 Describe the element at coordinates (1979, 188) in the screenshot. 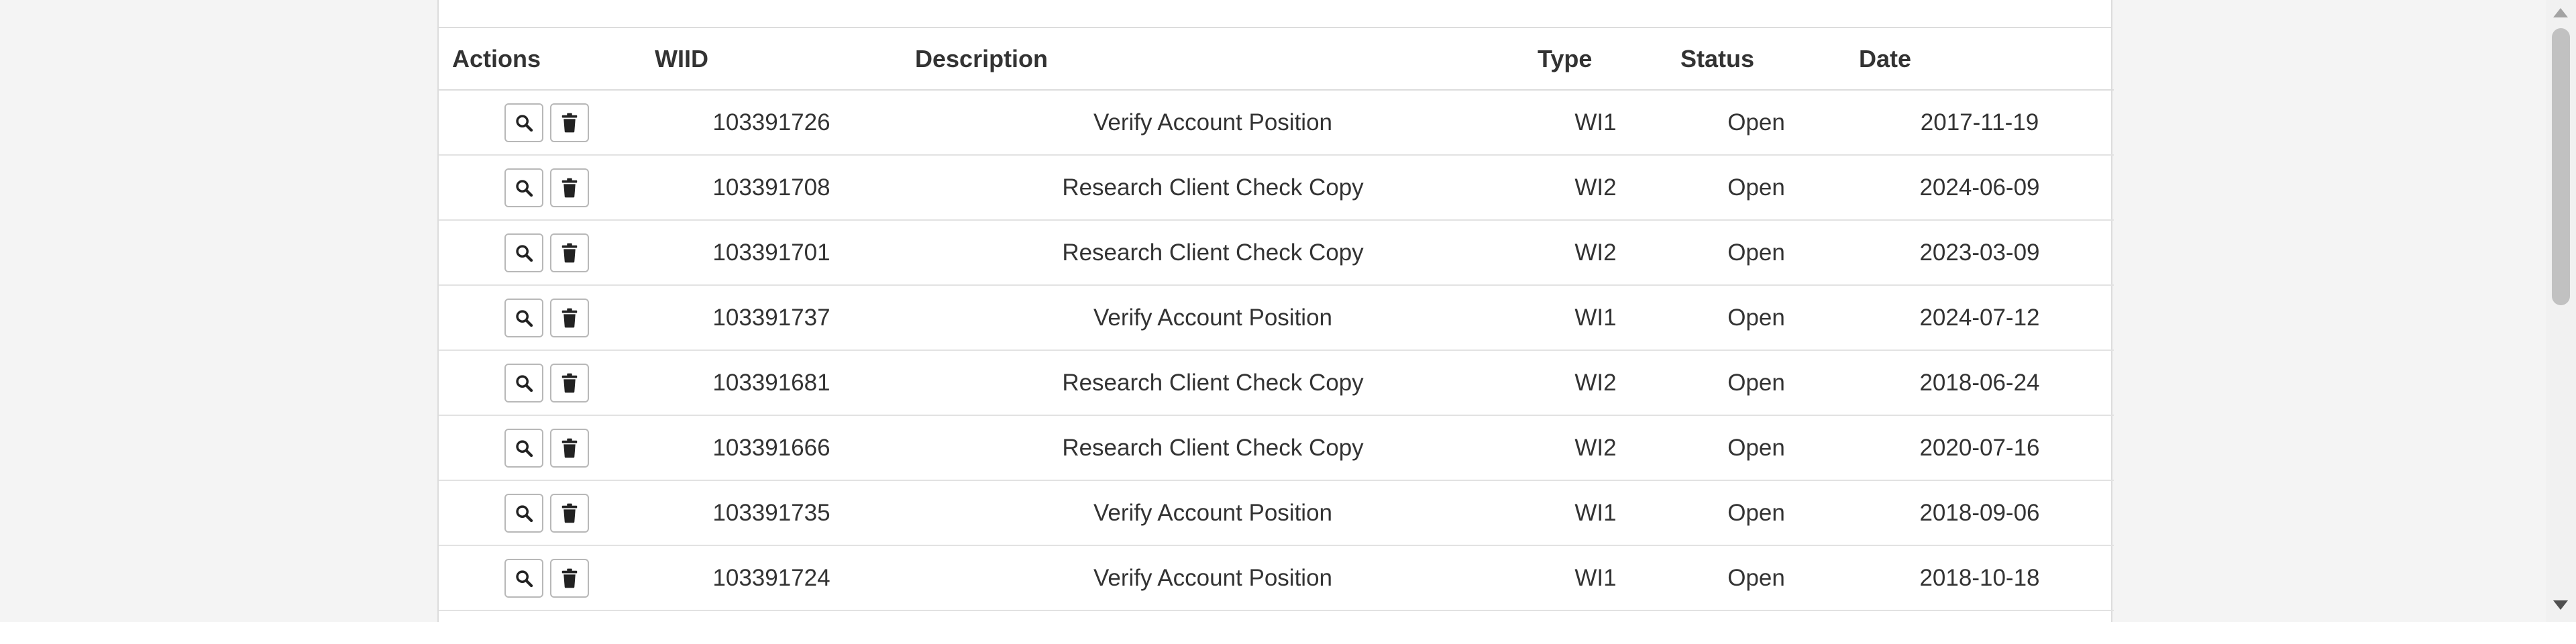

I see `cell-date: 2024-06-09` at that location.